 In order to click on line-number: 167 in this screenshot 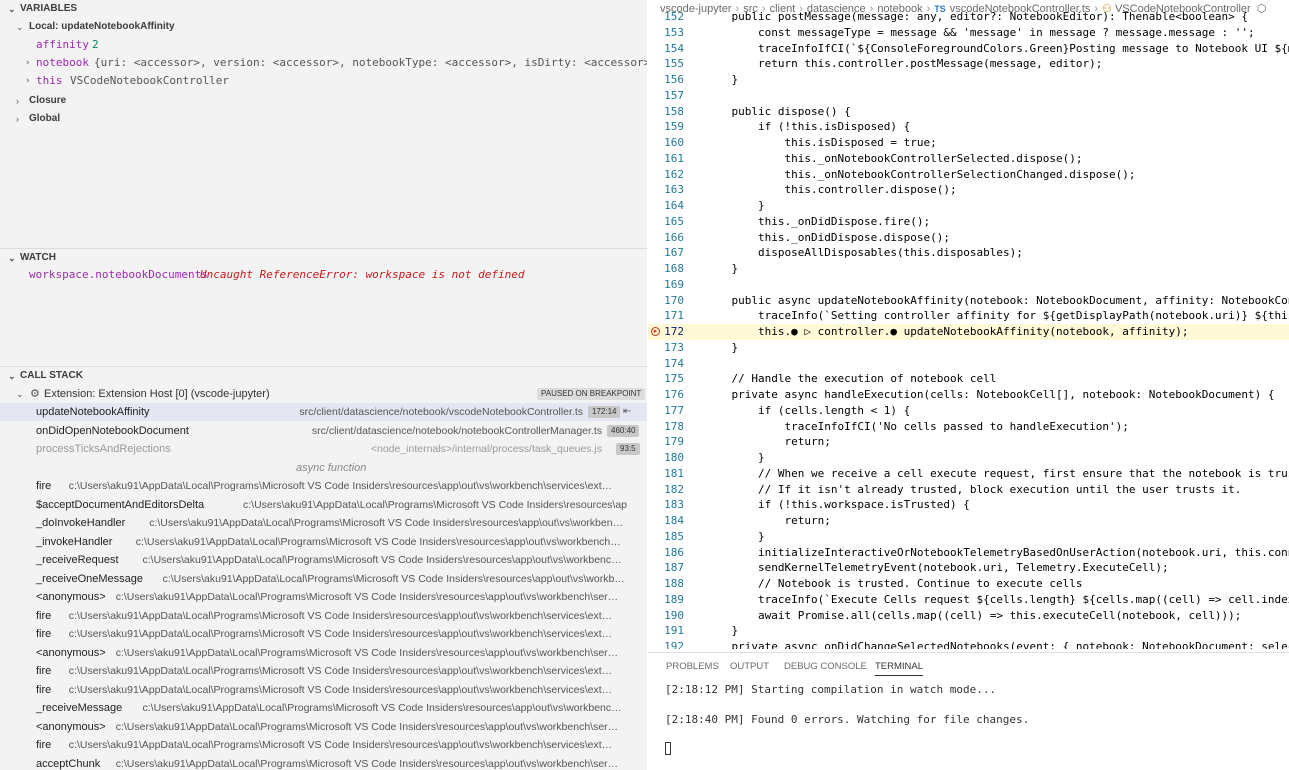, I will do `click(666, 253)`.